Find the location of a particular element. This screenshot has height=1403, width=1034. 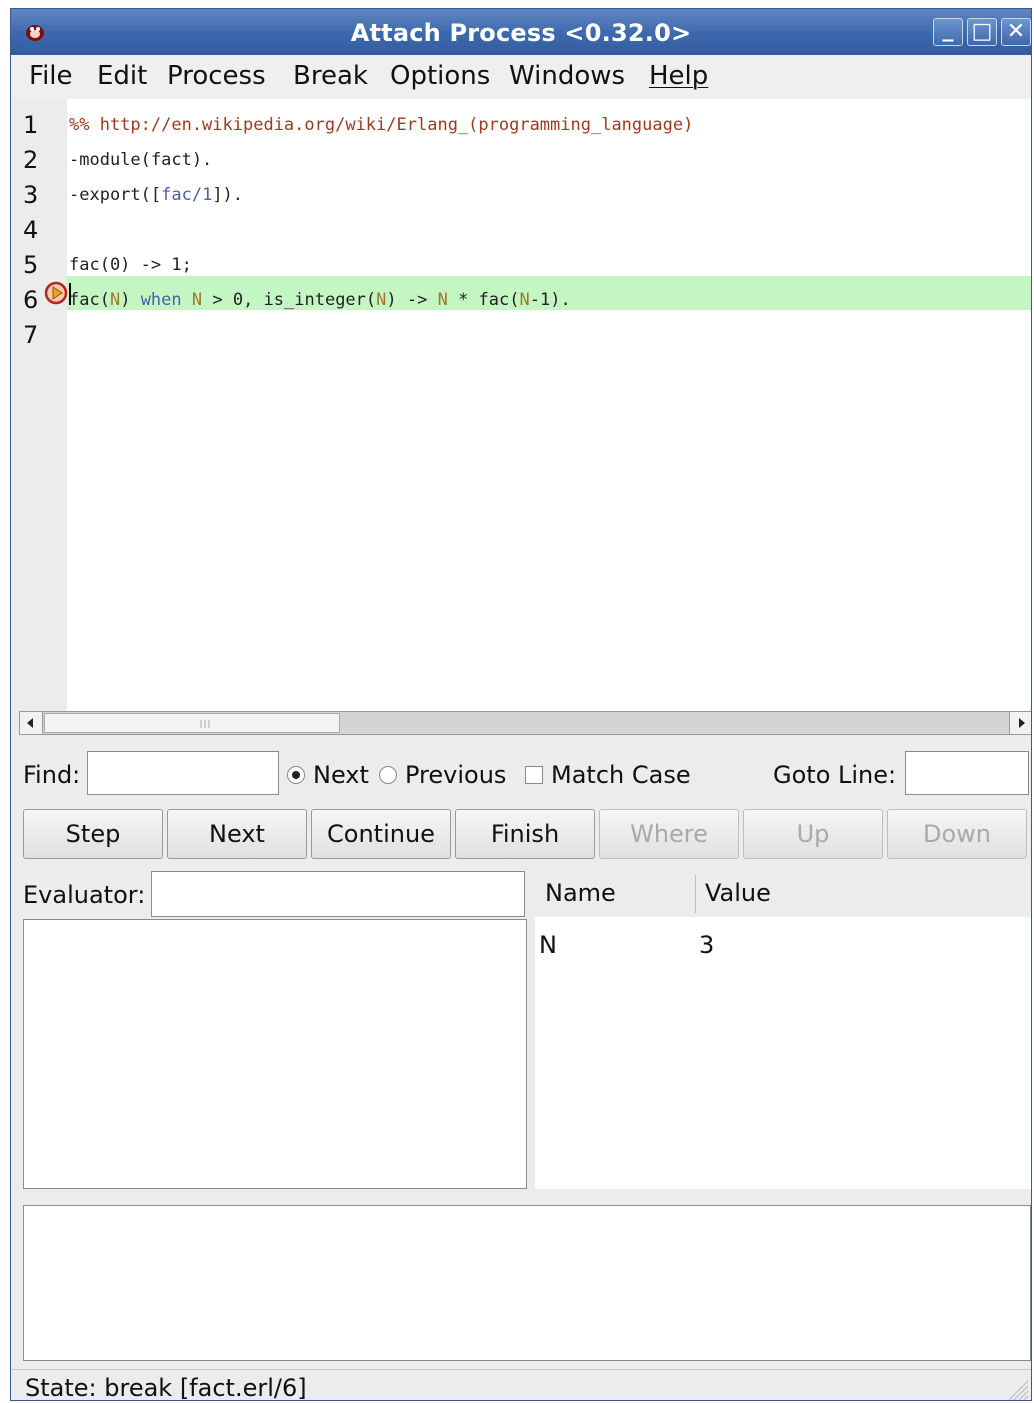

up-button: Up is located at coordinates (813, 834).